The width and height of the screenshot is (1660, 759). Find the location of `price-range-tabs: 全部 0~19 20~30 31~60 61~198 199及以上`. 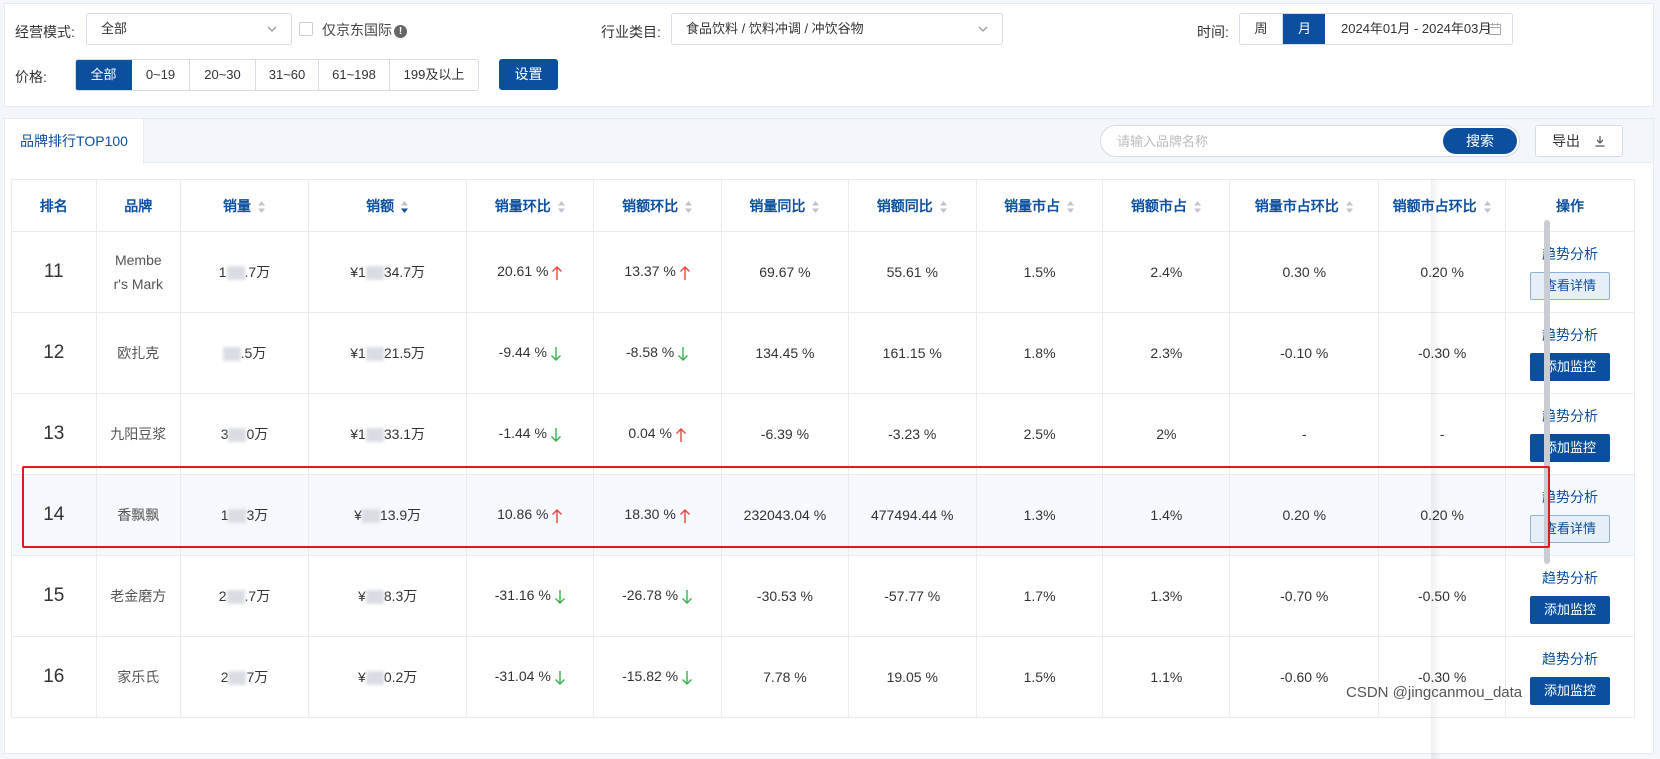

price-range-tabs: 全部 0~19 20~30 31~60 61~198 199及以上 is located at coordinates (277, 75).